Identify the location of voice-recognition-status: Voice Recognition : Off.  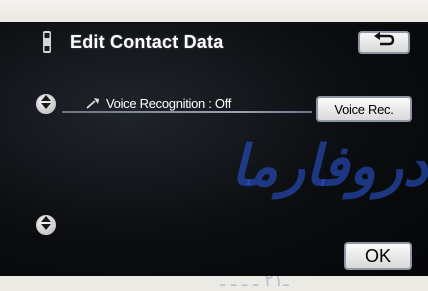
(158, 103).